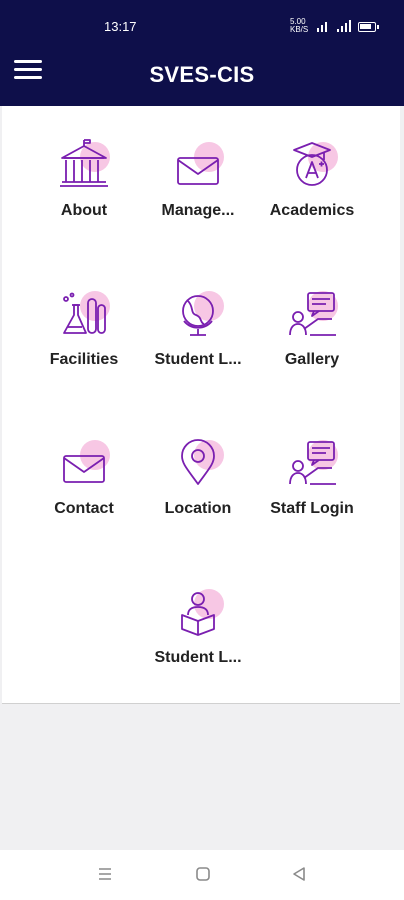 Image resolution: width=404 pixels, height=900 pixels. What do you see at coordinates (198, 464) in the screenshot?
I see `map-pin-icon` at bounding box center [198, 464].